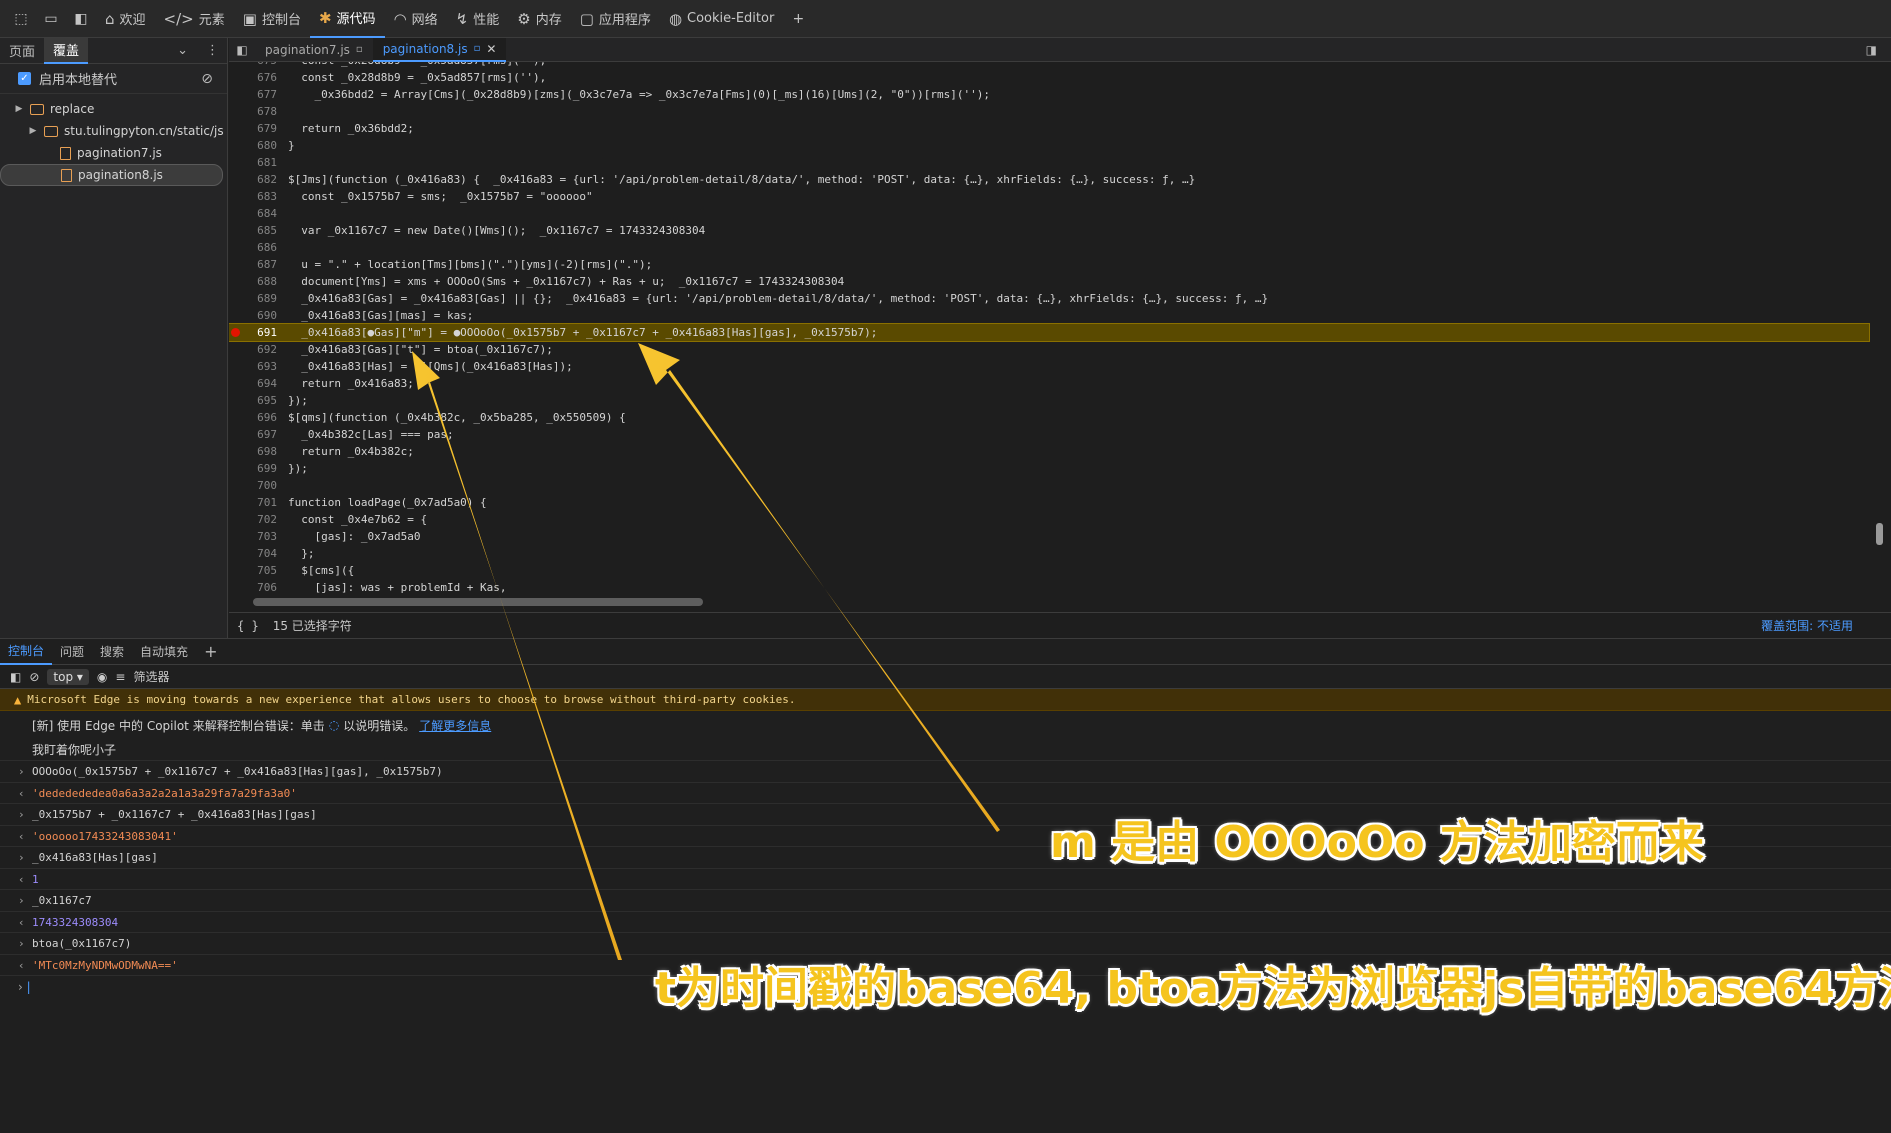 This screenshot has width=1891, height=1133. Describe the element at coordinates (1049, 162) in the screenshot. I see `code-line: 681` at that location.